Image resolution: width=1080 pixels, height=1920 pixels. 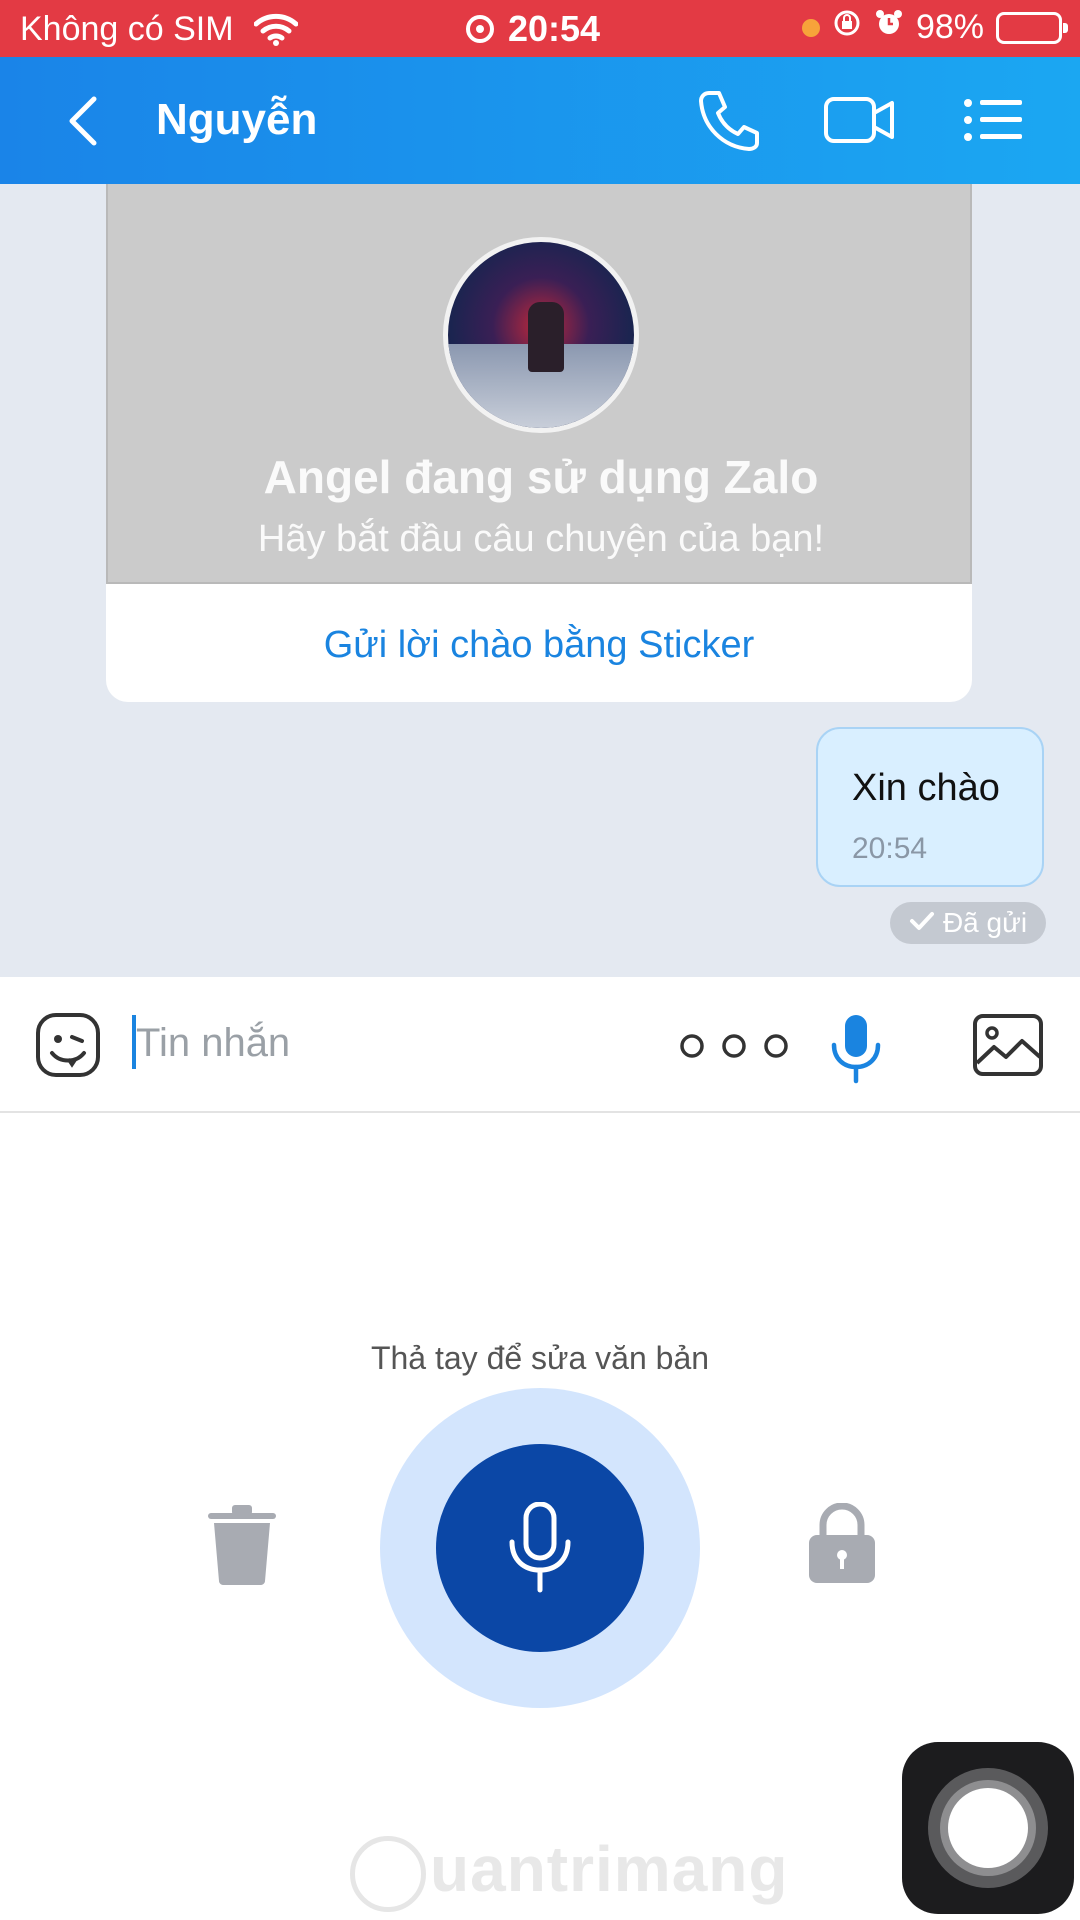 What do you see at coordinates (554, 28) in the screenshot?
I see `status-time: 20:54` at bounding box center [554, 28].